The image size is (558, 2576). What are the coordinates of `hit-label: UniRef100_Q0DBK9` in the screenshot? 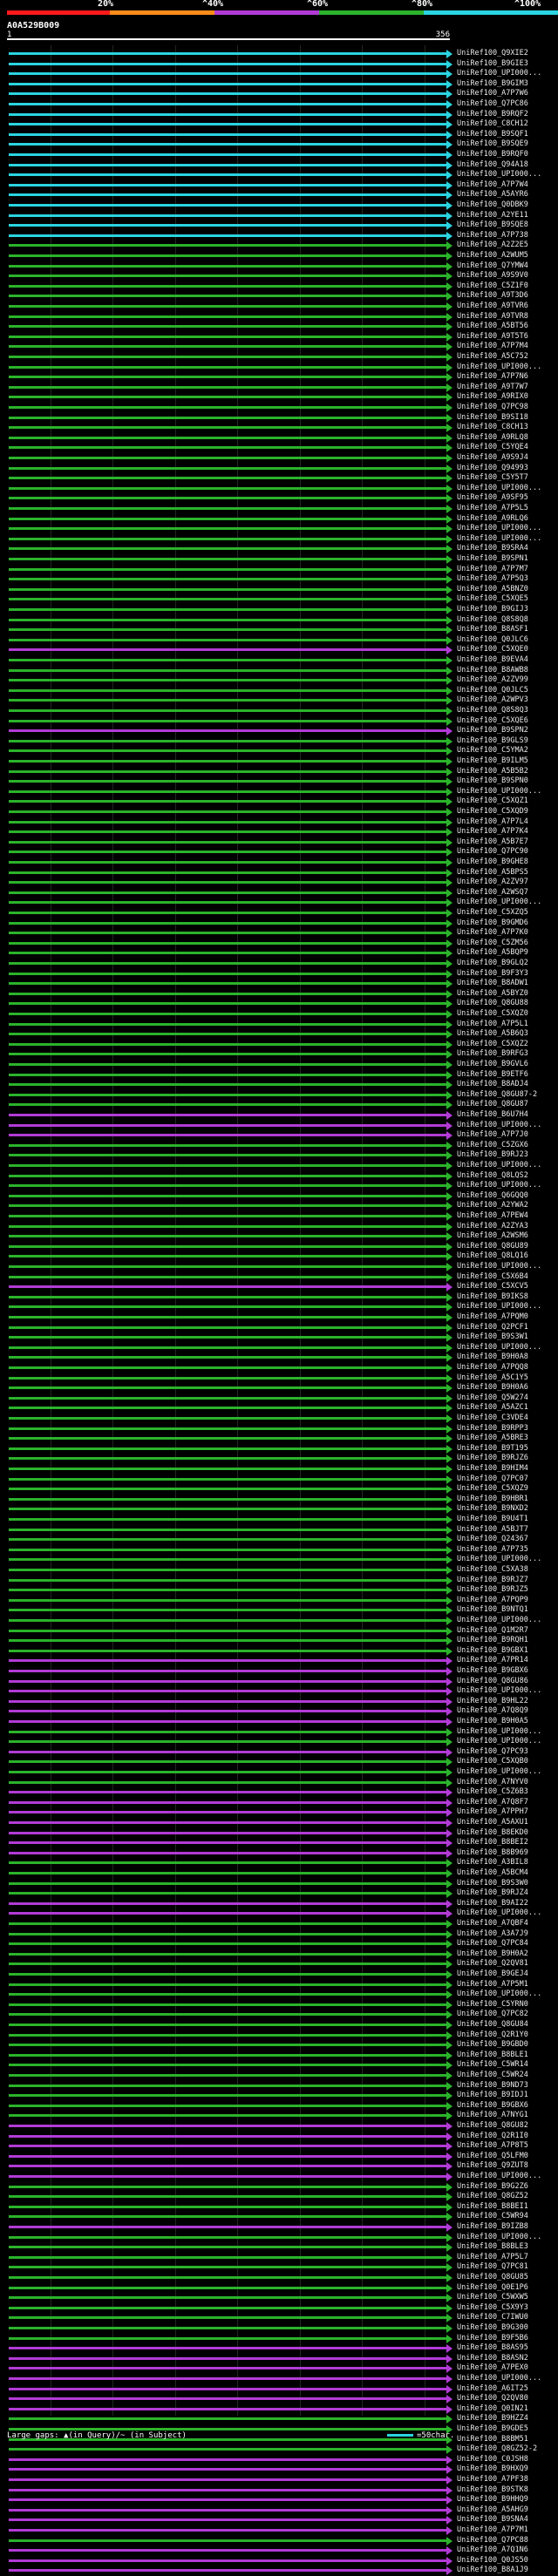 It's located at (492, 205).